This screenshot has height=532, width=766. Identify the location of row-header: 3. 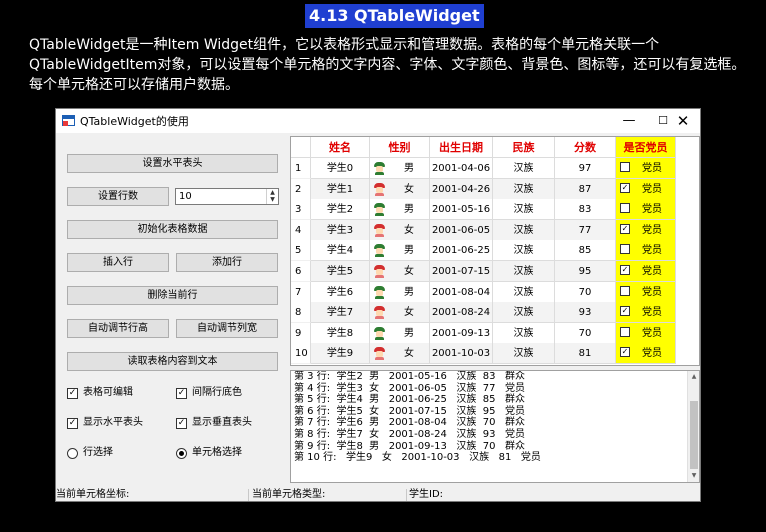
(301, 210).